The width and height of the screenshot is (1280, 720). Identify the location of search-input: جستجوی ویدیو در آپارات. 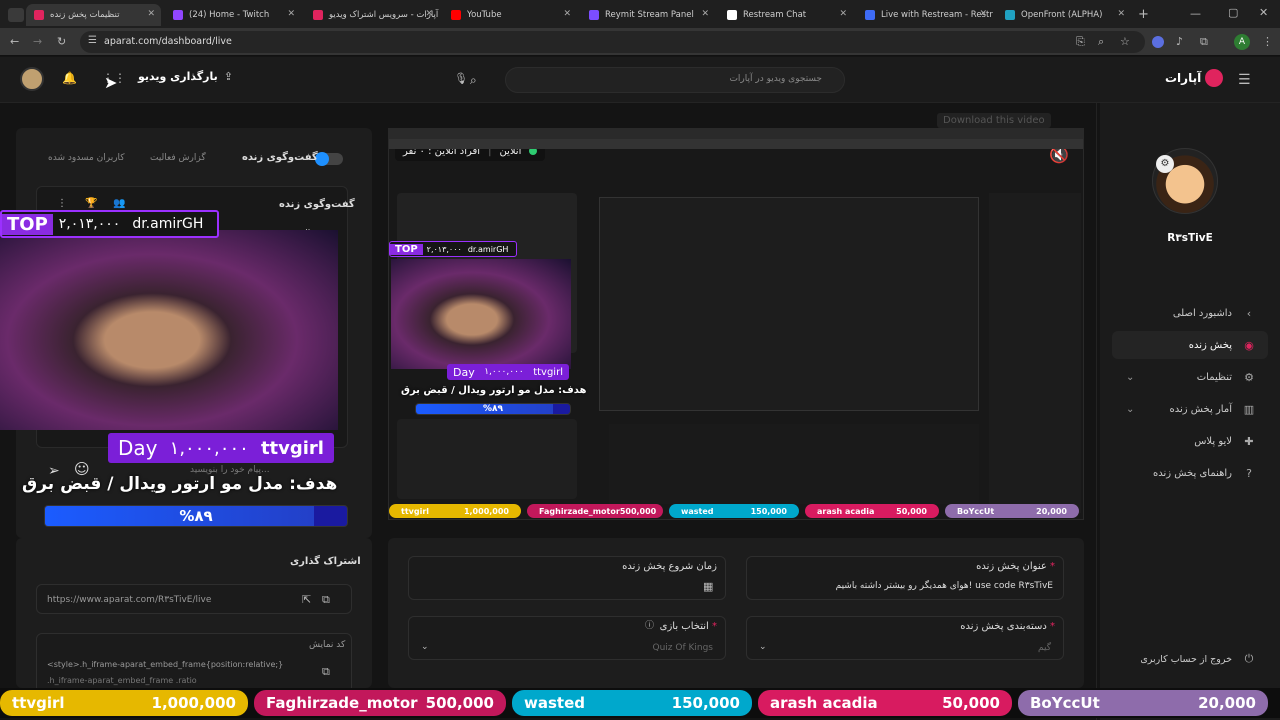
(775, 79).